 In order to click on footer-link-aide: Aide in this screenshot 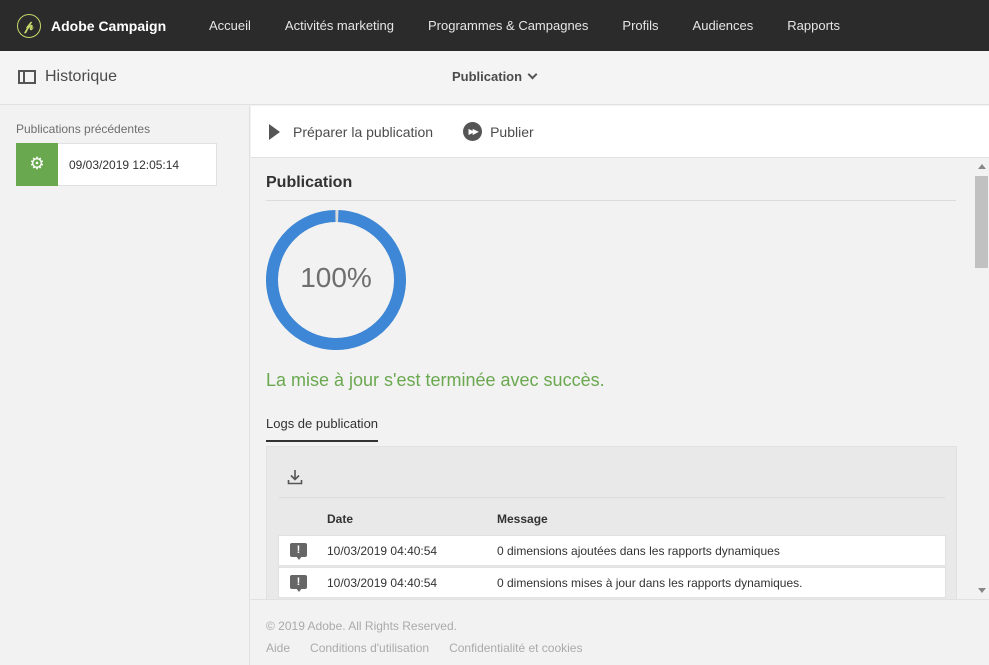, I will do `click(278, 648)`.